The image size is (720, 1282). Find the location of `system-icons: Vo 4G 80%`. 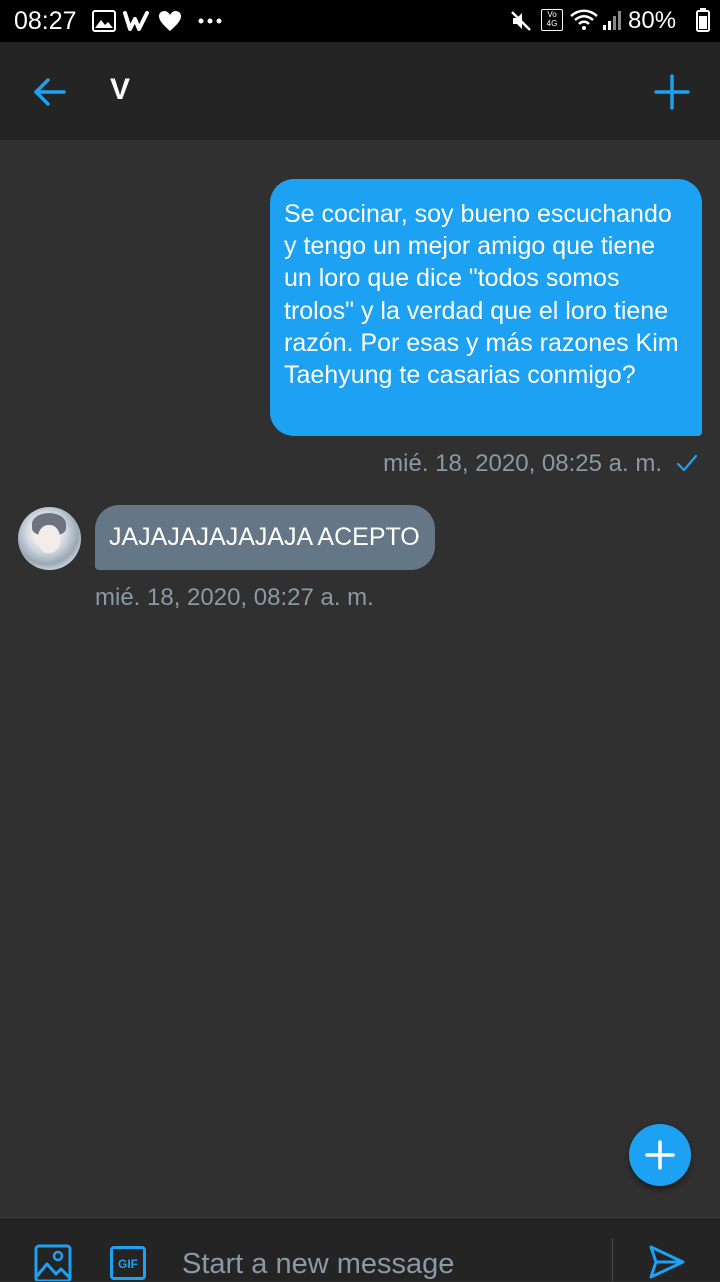

system-icons: Vo 4G 80% is located at coordinates (611, 21).